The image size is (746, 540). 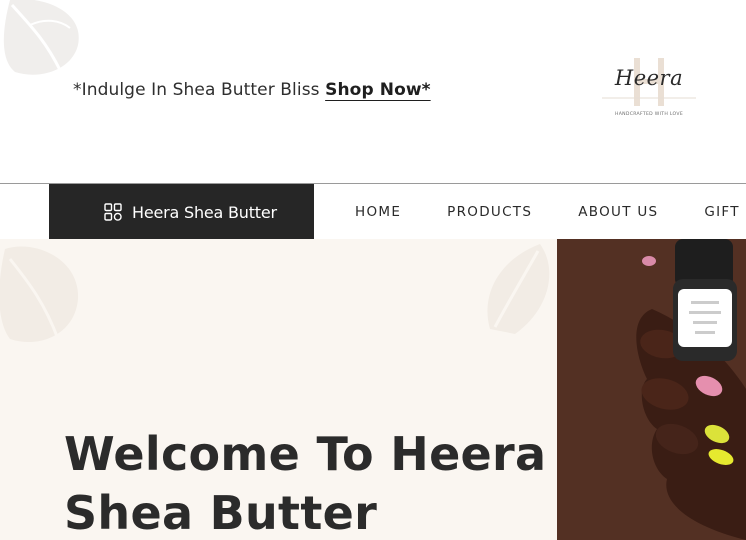 I want to click on hero-title-line-1: Welcome To Heera, so click(x=305, y=454).